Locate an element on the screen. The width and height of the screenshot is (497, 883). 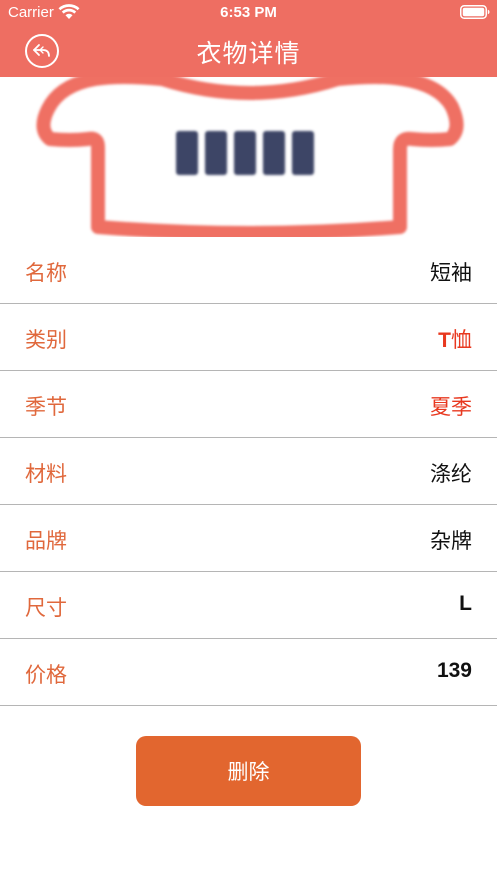
category-value: T恤 is located at coordinates (455, 340).